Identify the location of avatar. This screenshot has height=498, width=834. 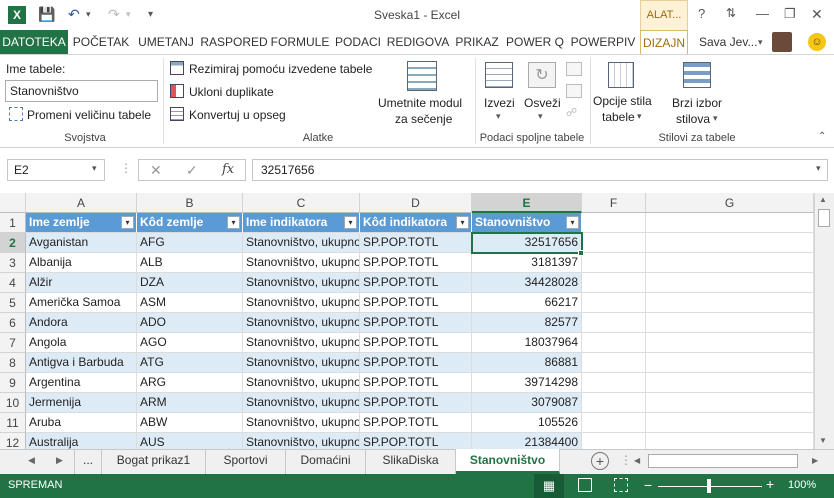
(782, 42).